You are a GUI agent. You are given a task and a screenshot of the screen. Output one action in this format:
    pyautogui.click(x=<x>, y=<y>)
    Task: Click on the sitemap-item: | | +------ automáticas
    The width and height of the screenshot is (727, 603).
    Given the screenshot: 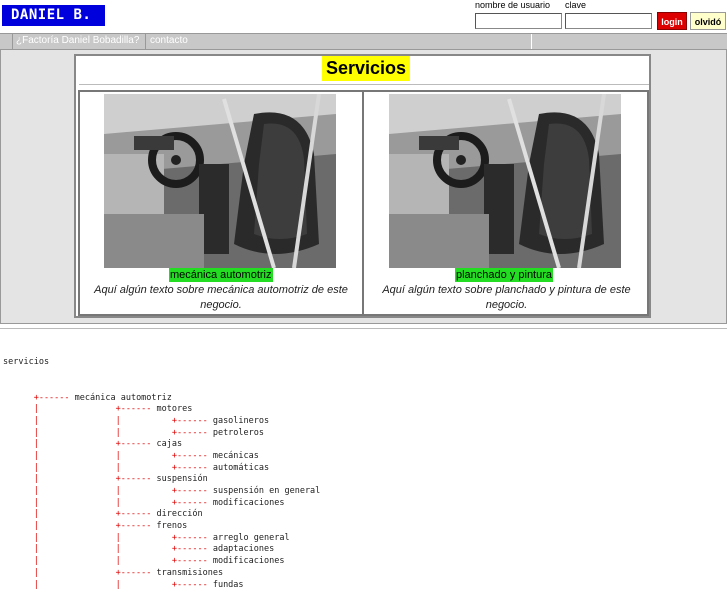 What is the action you would take?
    pyautogui.click(x=161, y=469)
    